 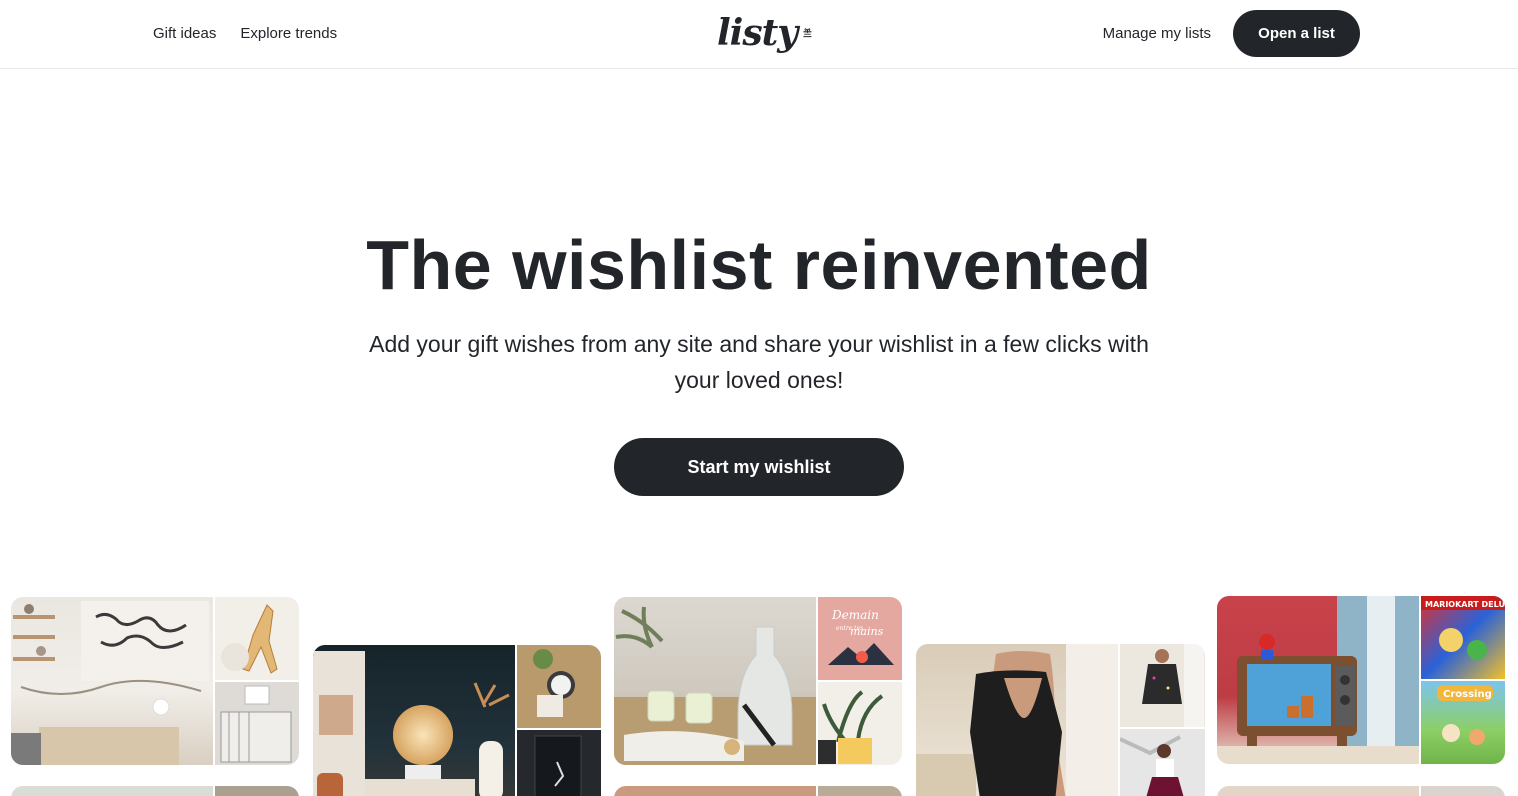 I want to click on gift-icon, so click(x=807, y=33).